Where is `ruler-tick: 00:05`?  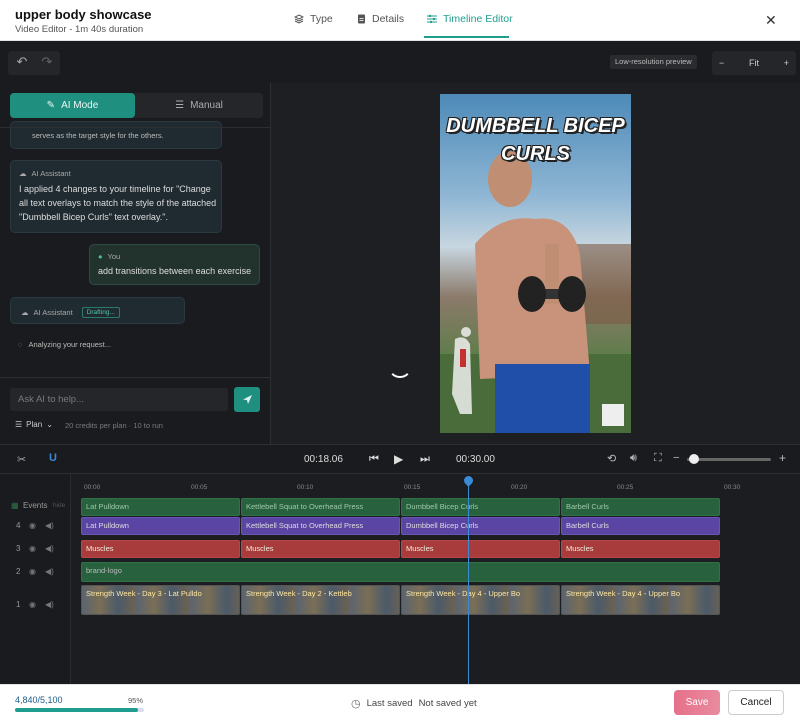 ruler-tick: 00:05 is located at coordinates (199, 487).